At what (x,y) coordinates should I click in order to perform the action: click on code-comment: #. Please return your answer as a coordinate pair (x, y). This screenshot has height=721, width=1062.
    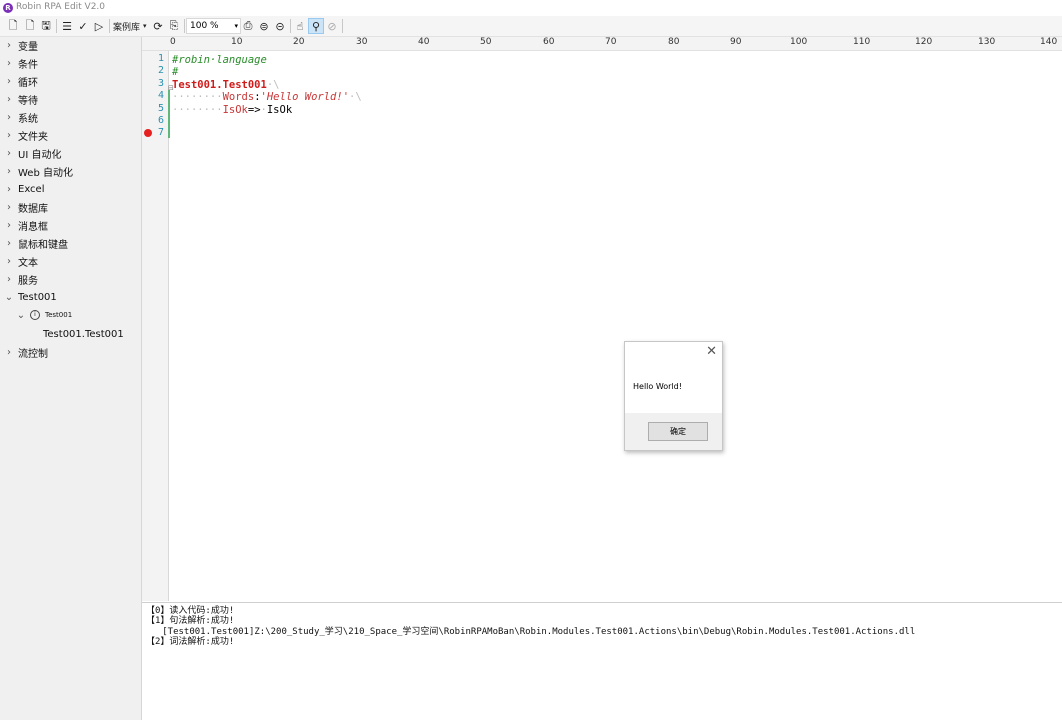
    Looking at the image, I should click on (175, 72).